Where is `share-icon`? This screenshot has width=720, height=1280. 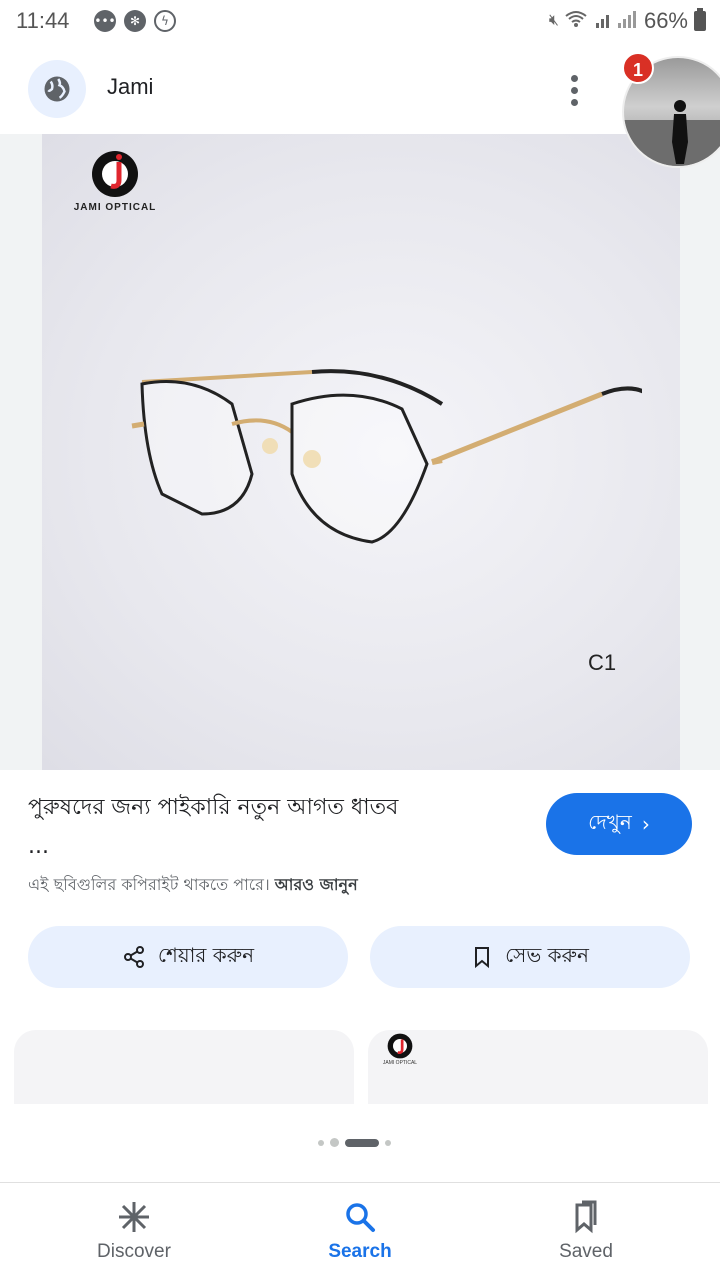
share-icon is located at coordinates (133, 957).